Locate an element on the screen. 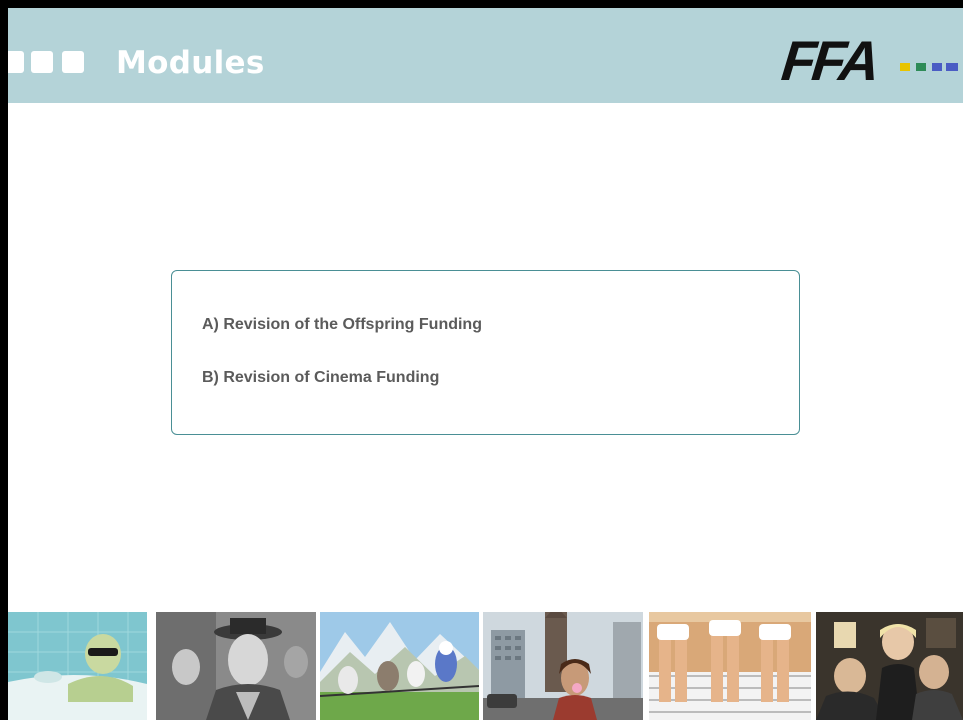  header-bar: Modules FFA is located at coordinates (482, 55).